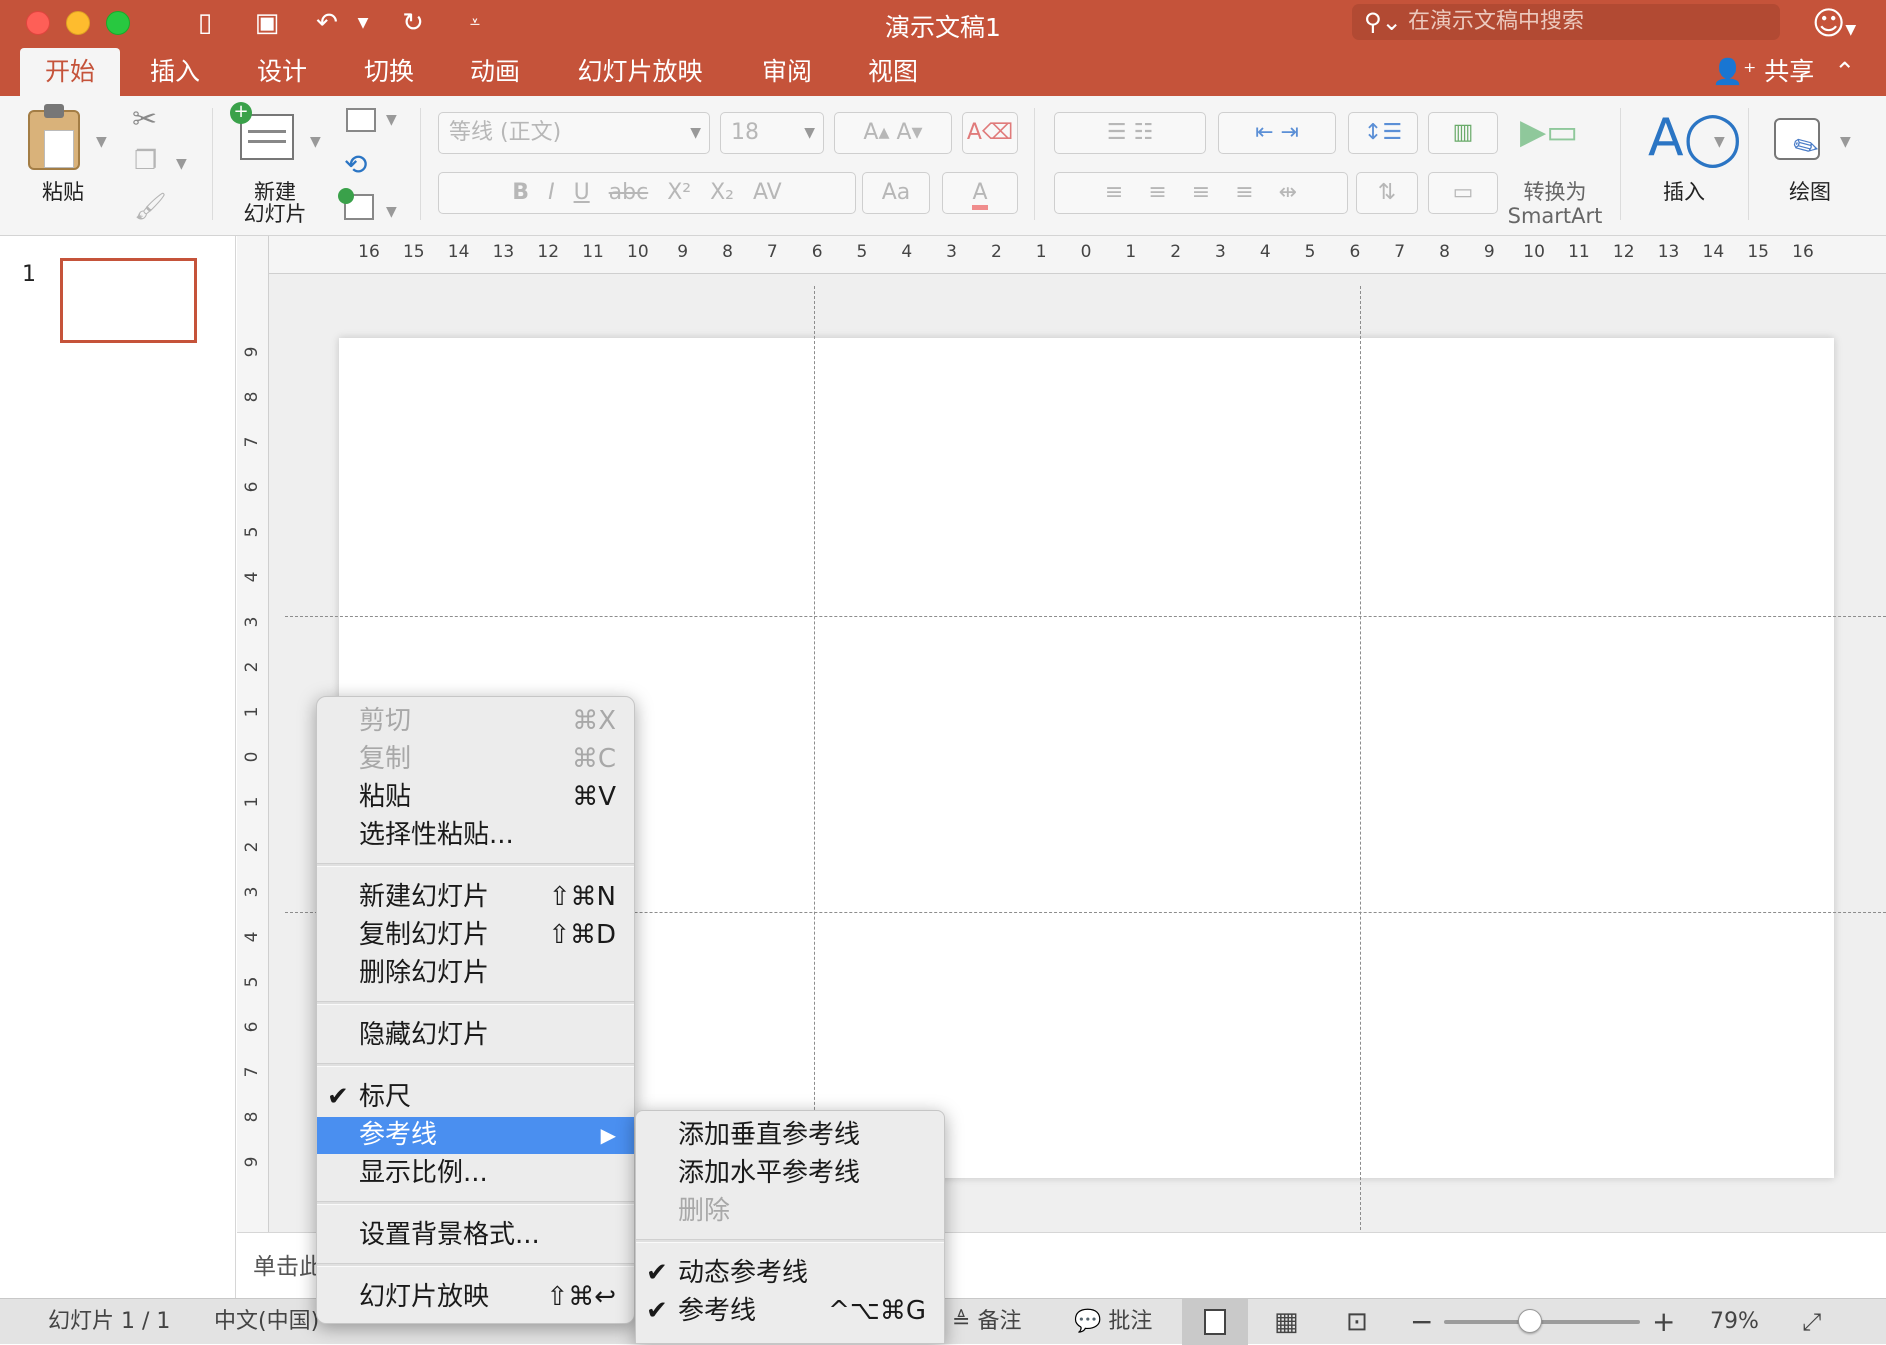 The image size is (1886, 1345). Describe the element at coordinates (275, 214) in the screenshot. I see `new-slide-label-2: 幻灯片` at that location.